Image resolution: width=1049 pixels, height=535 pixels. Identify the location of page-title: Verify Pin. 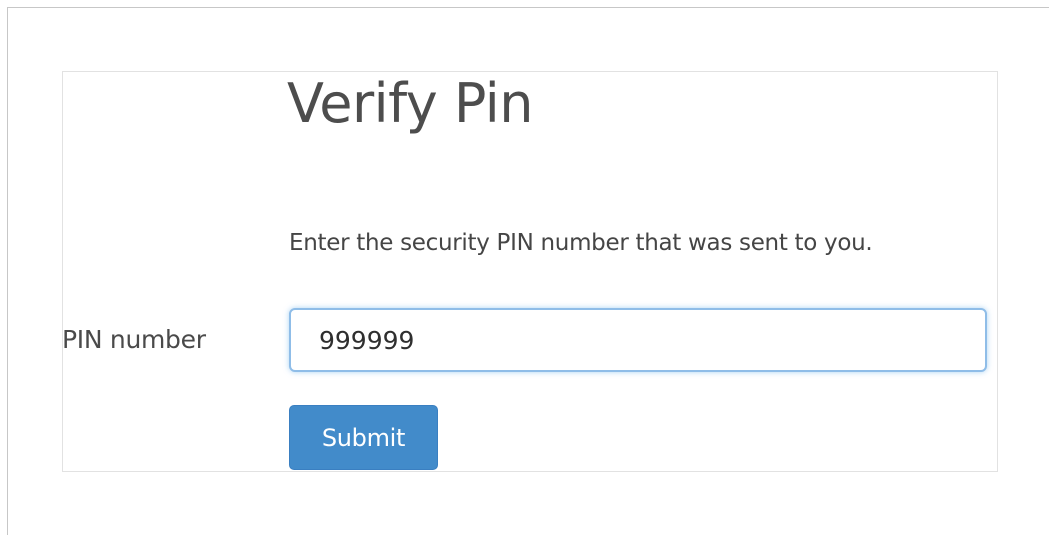
(410, 103).